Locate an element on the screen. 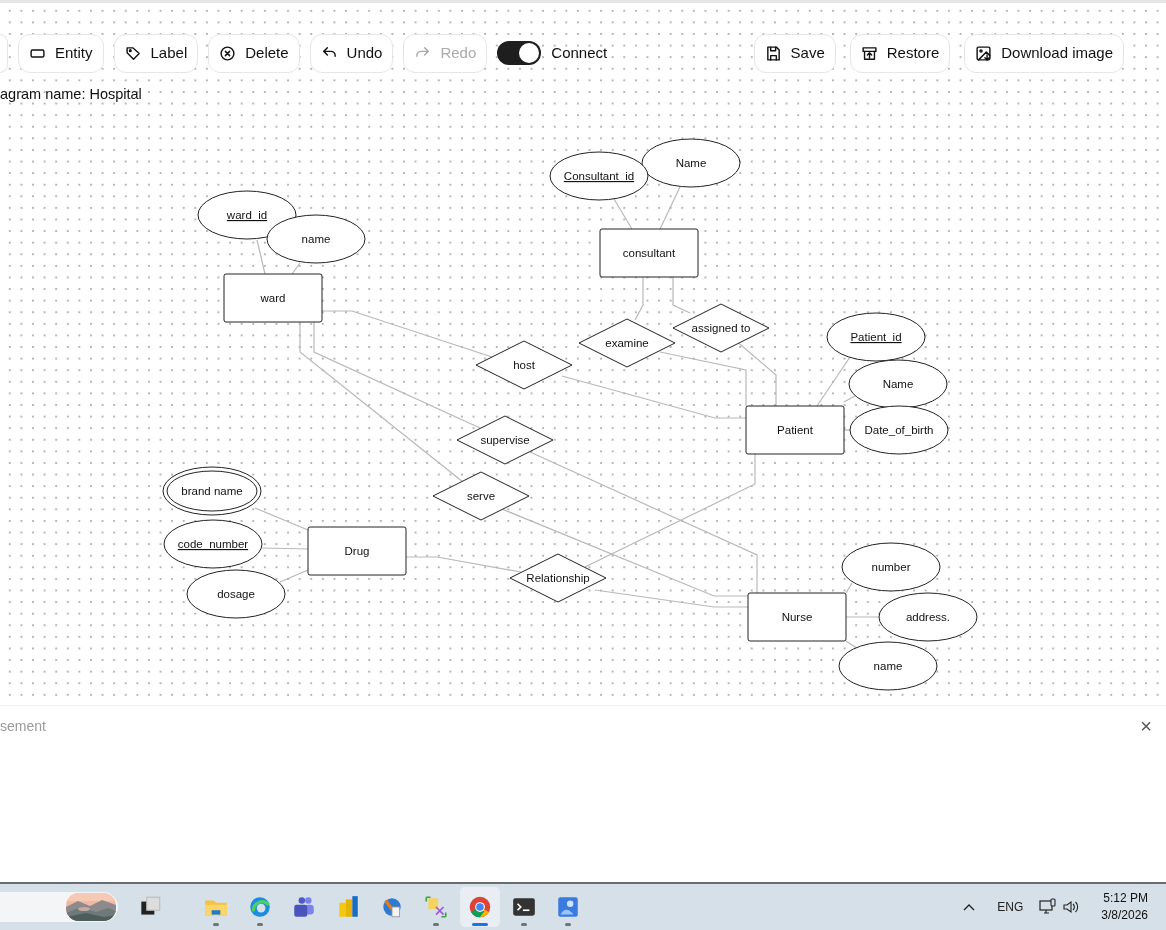 The image size is (1166, 930). toolbar-button: Save is located at coordinates (794, 53).